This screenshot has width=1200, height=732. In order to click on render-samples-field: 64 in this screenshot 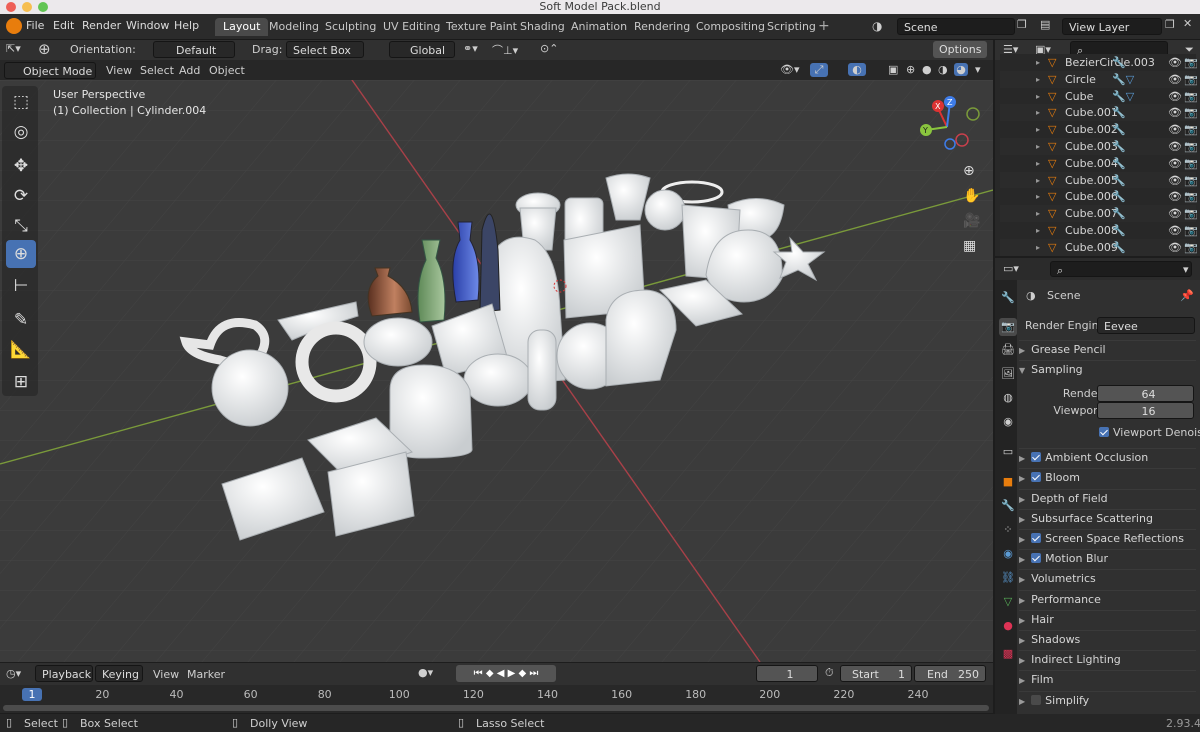, I will do `click(1145, 394)`.